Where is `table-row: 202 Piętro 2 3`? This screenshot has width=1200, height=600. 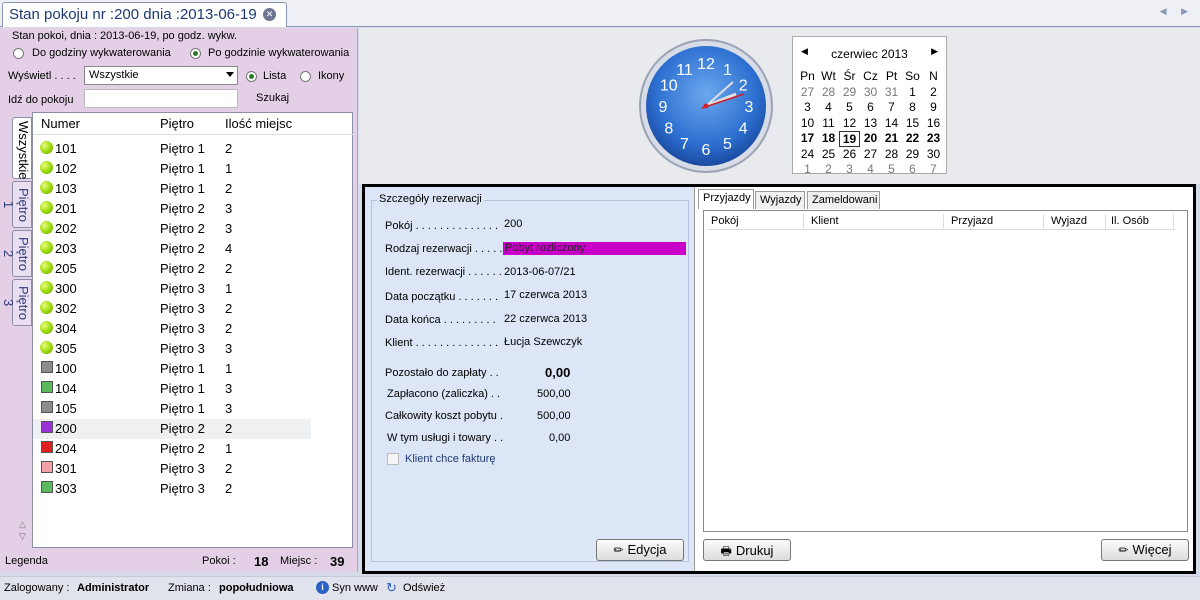
table-row: 202 Piętro 2 3 is located at coordinates (172, 229).